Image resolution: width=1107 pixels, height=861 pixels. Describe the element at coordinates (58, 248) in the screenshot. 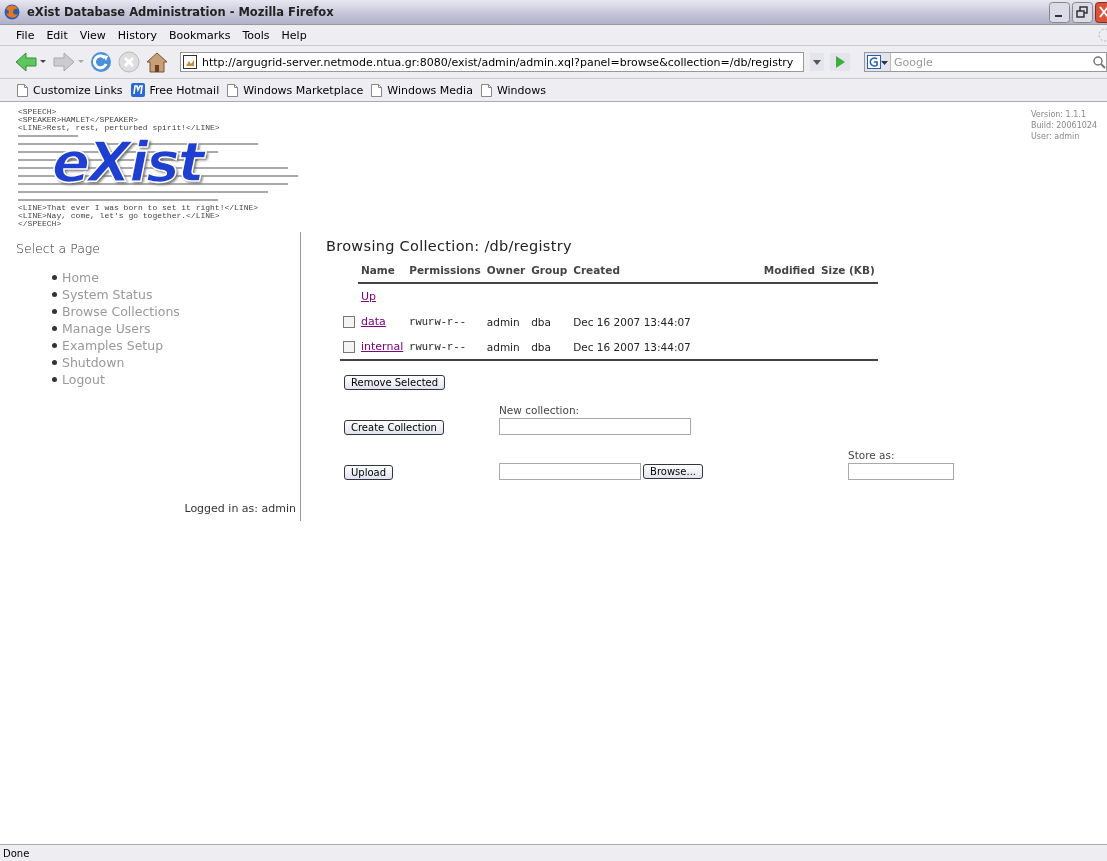

I see `sidebar-title: Select a Page` at that location.